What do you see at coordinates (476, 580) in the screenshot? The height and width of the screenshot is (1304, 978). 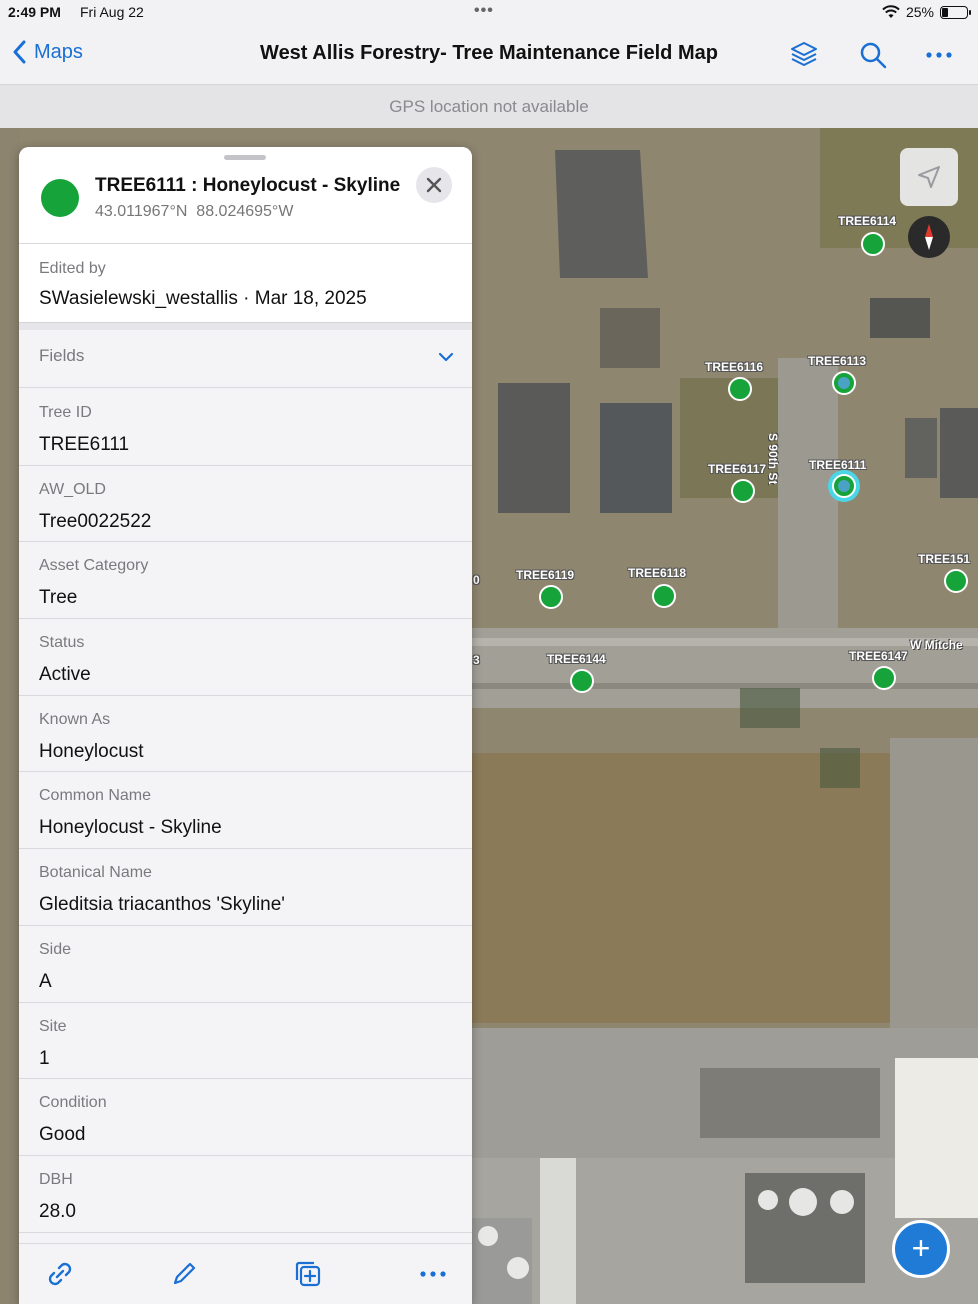 I see `edge-label-0: 0` at bounding box center [476, 580].